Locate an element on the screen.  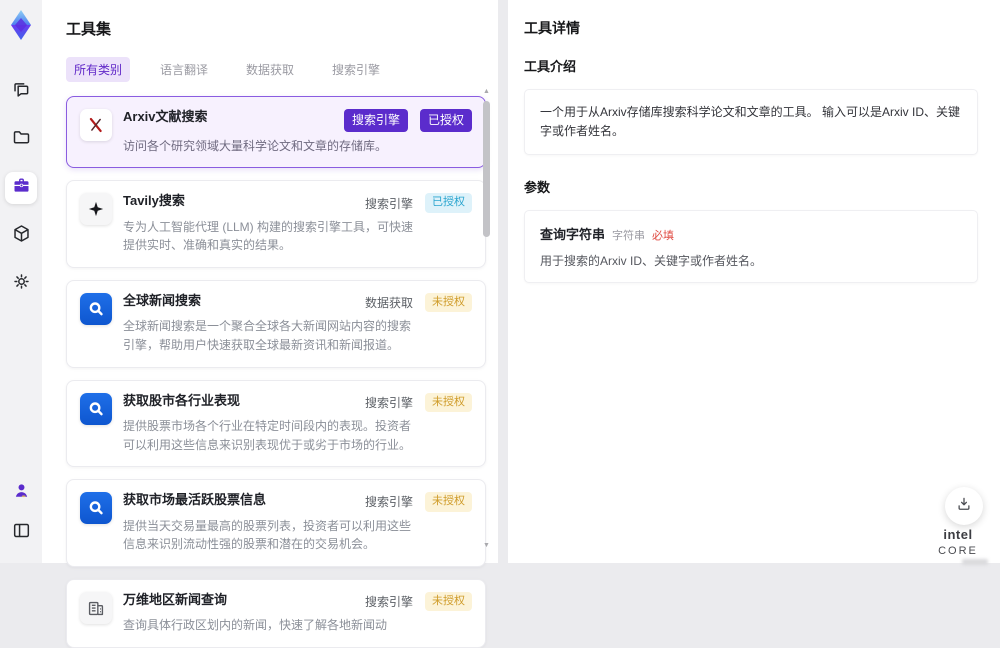
tab-data-acquisition: 数据获取 is located at coordinates (270, 69).